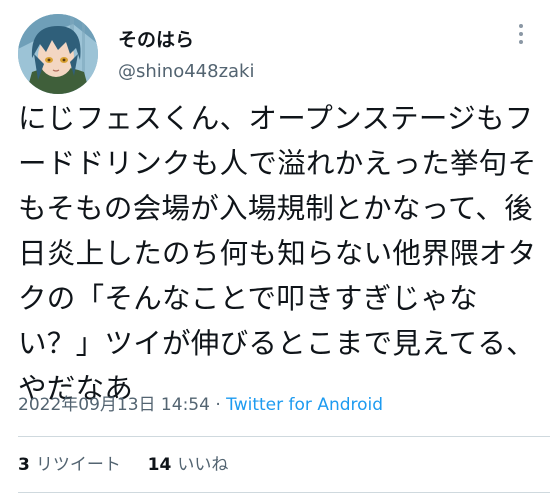 Image resolution: width=550 pixels, height=500 pixels. I want to click on user-handle: @shino448zaki, so click(186, 72).